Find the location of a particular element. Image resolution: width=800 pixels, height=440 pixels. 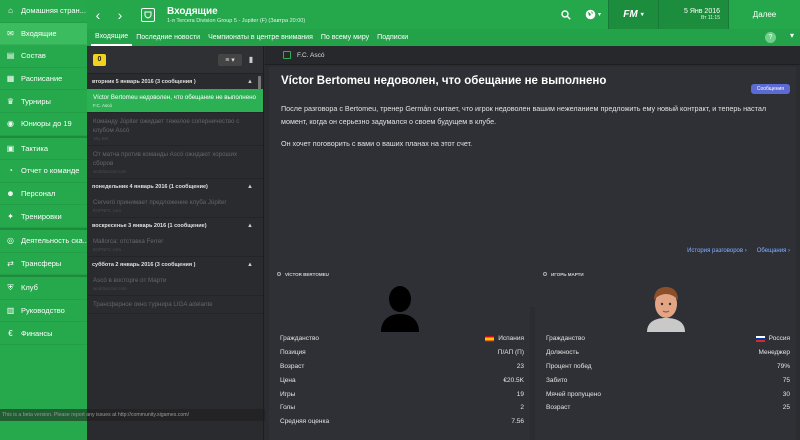

manager-photo is located at coordinates (665, 305).